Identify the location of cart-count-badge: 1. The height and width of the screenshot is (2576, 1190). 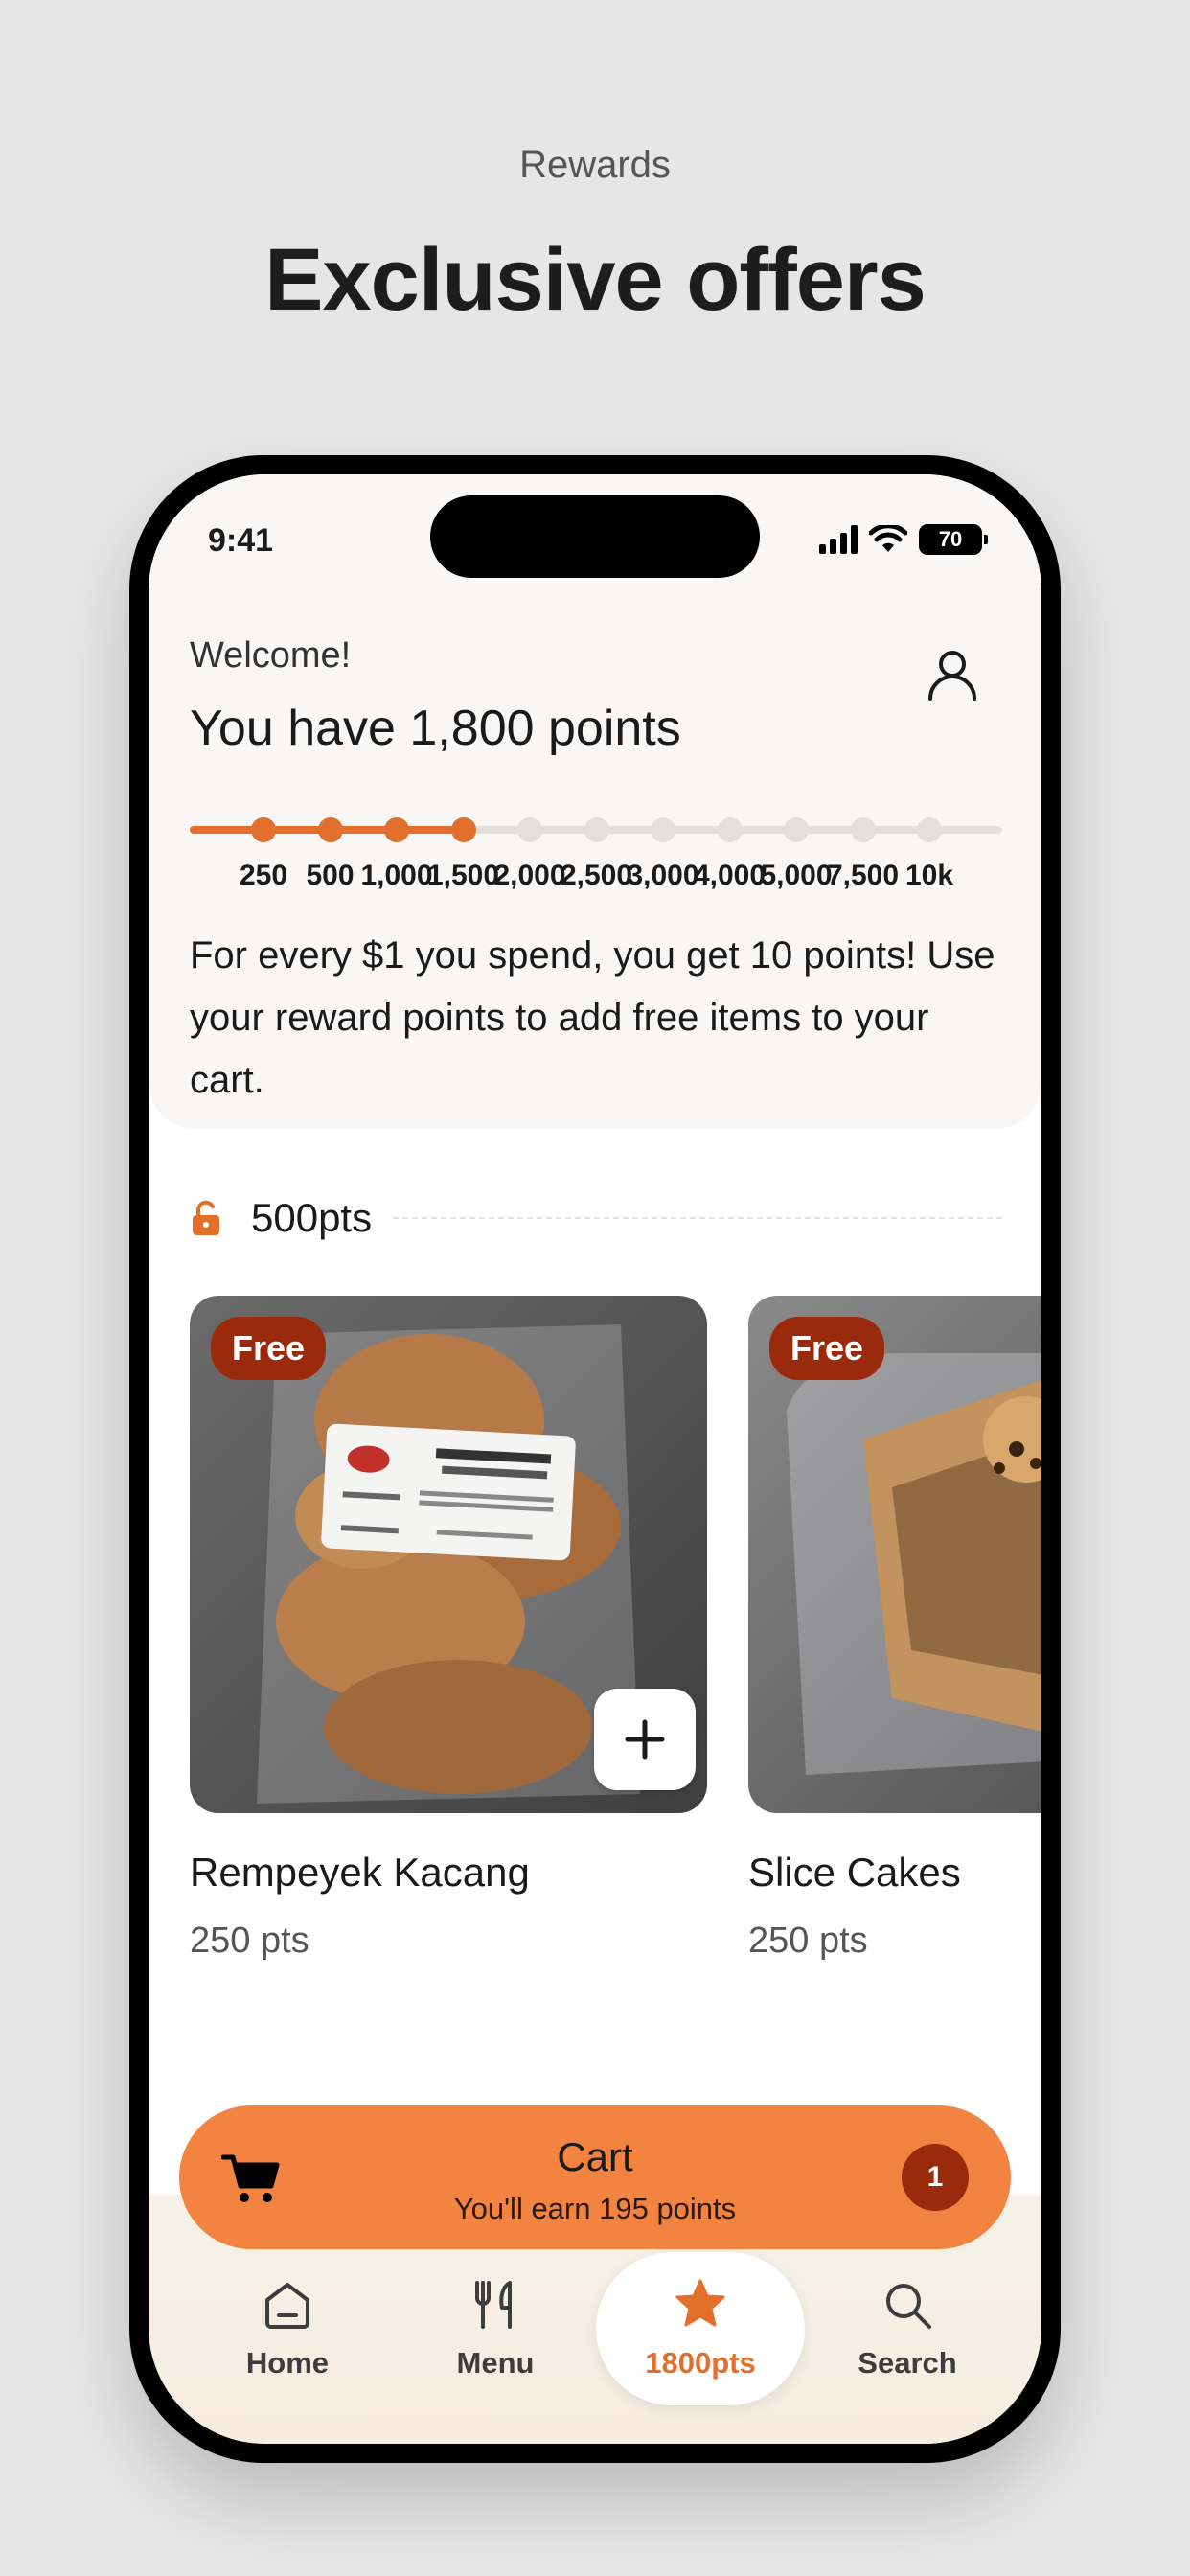
(936, 2177).